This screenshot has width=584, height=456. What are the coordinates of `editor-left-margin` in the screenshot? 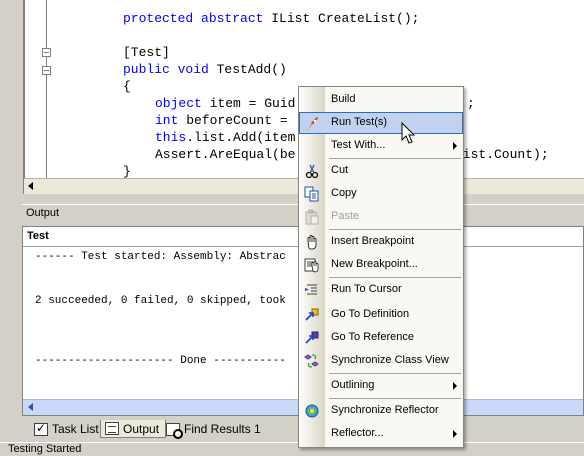 It's located at (12, 97).